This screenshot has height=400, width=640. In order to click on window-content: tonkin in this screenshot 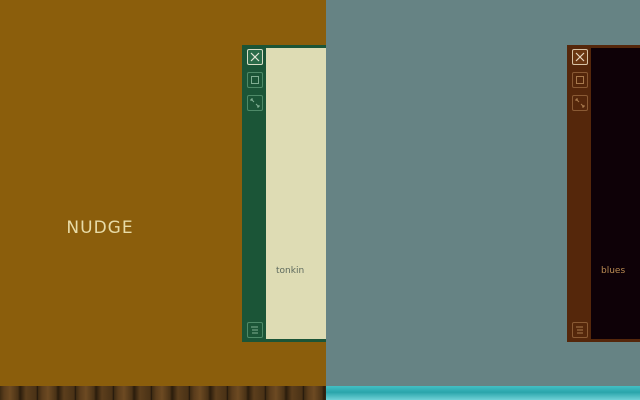, I will do `click(296, 193)`.